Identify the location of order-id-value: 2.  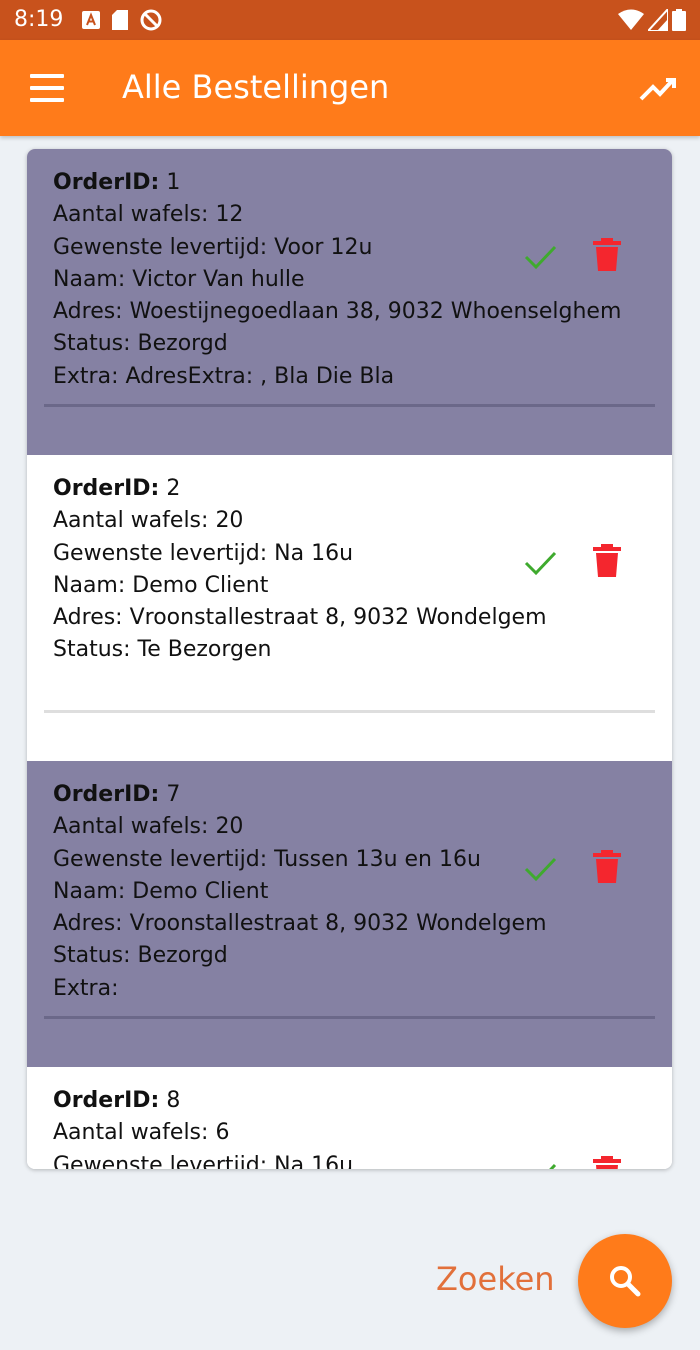
(173, 488).